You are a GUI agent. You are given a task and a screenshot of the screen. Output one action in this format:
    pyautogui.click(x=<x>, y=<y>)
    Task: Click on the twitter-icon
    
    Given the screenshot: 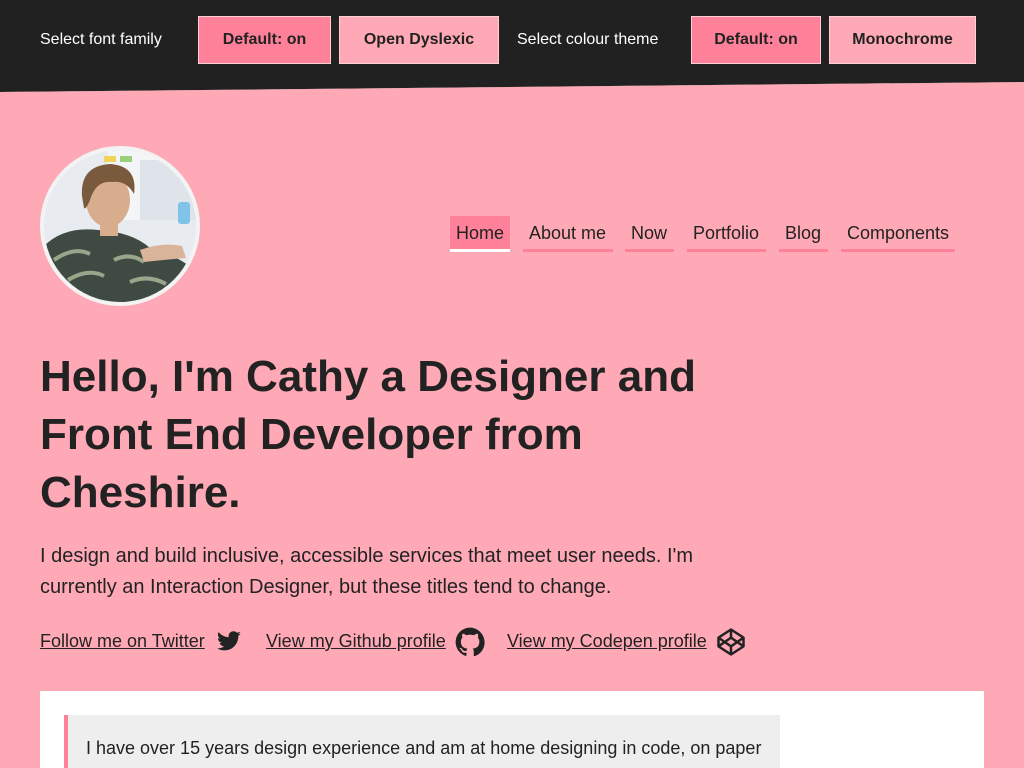 What is the action you would take?
    pyautogui.click(x=229, y=641)
    